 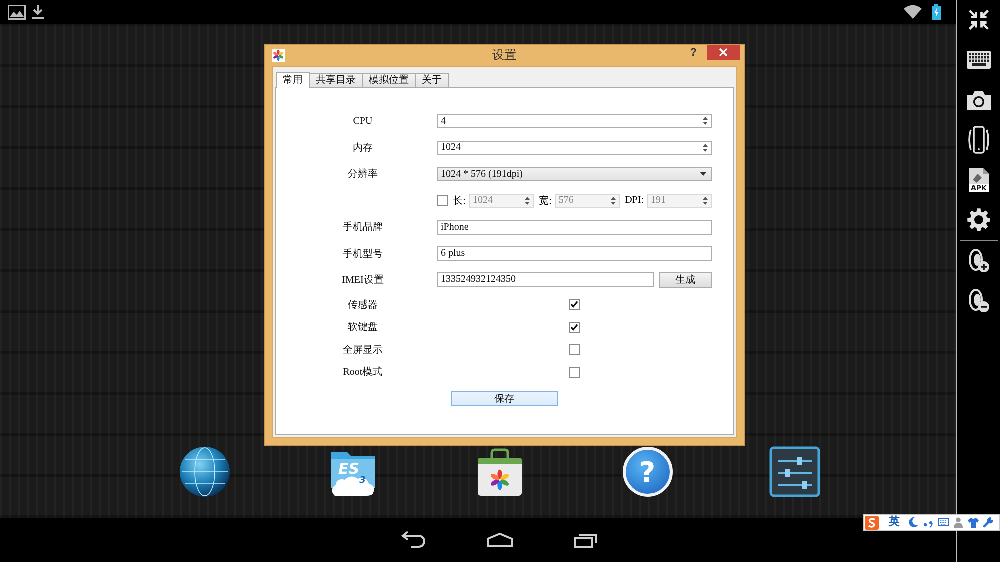 What do you see at coordinates (363, 148) in the screenshot?
I see `field-label: 内存` at bounding box center [363, 148].